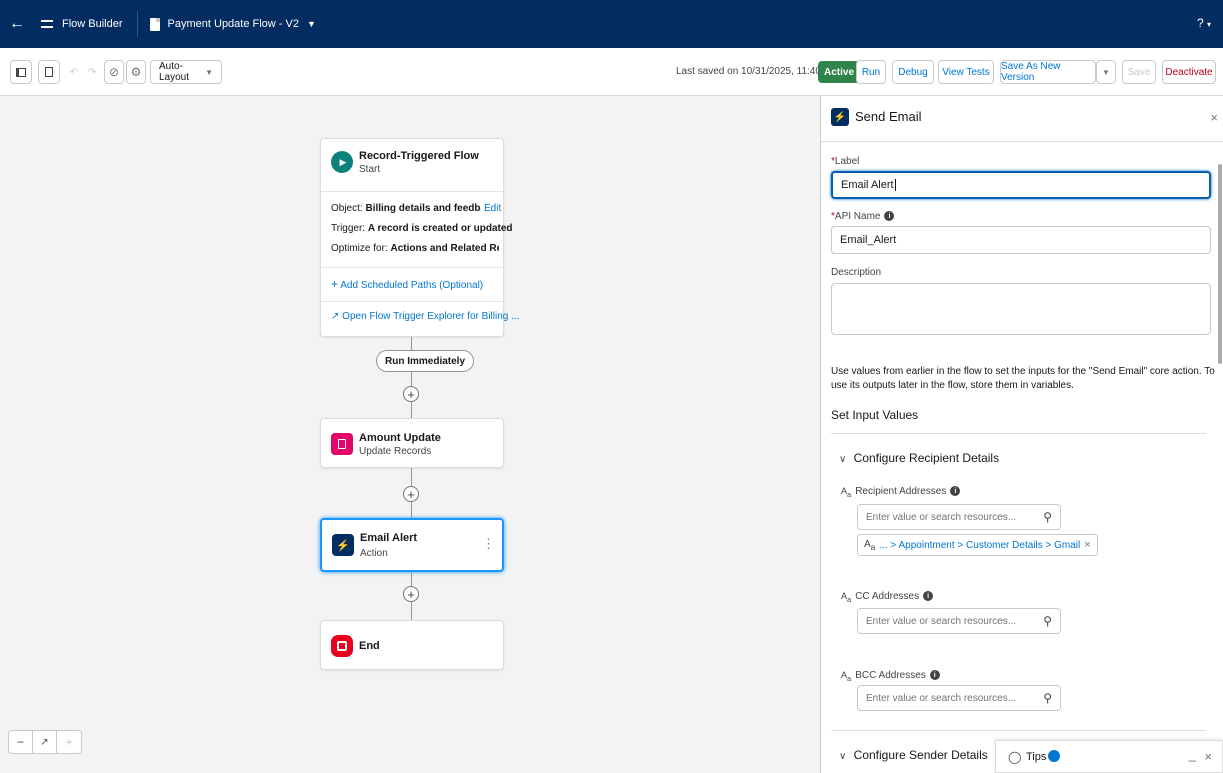 This screenshot has height=773, width=1223. What do you see at coordinates (839, 72) in the screenshot?
I see `status-badge: Active` at bounding box center [839, 72].